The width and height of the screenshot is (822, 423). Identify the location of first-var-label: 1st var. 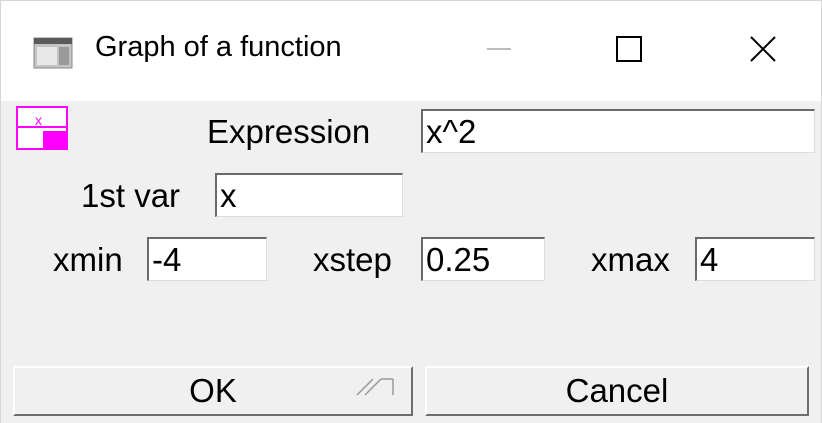
(131, 195).